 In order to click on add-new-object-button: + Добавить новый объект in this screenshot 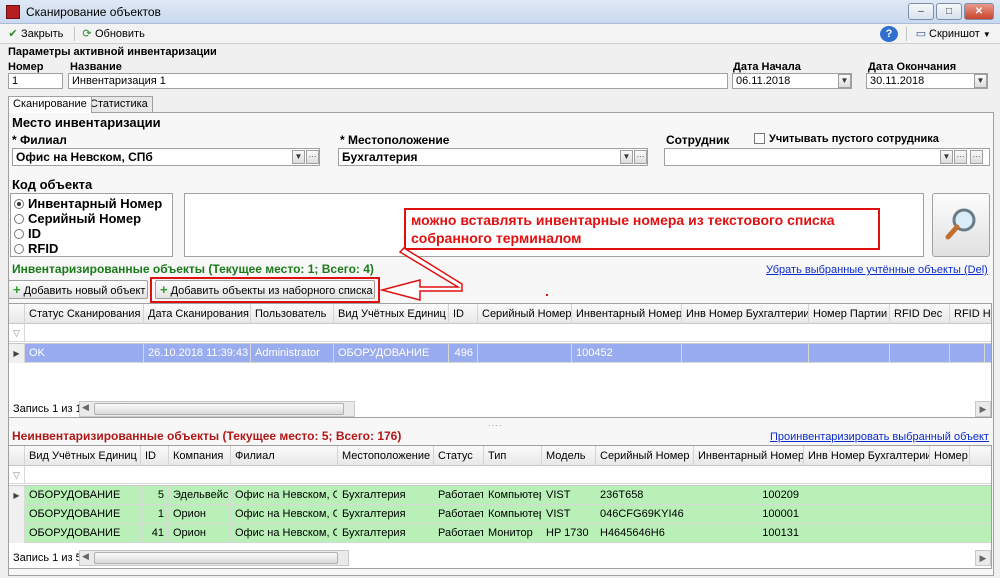, I will do `click(78, 289)`.